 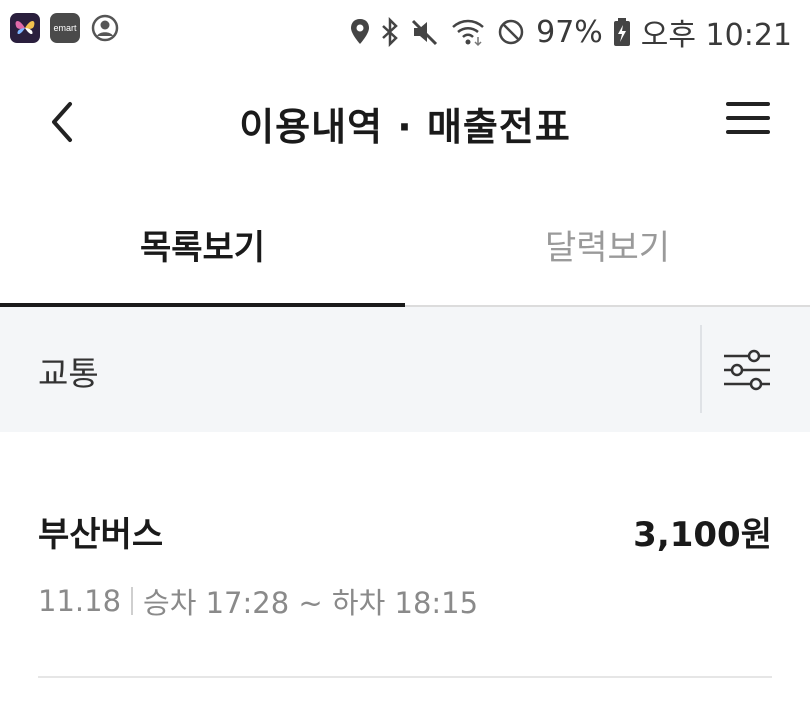 I want to click on system-status: 97% 오후 10:21, so click(x=571, y=32).